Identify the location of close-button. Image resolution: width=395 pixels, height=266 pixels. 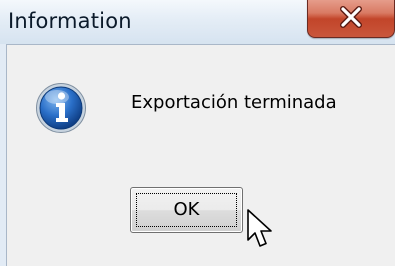
(351, 19).